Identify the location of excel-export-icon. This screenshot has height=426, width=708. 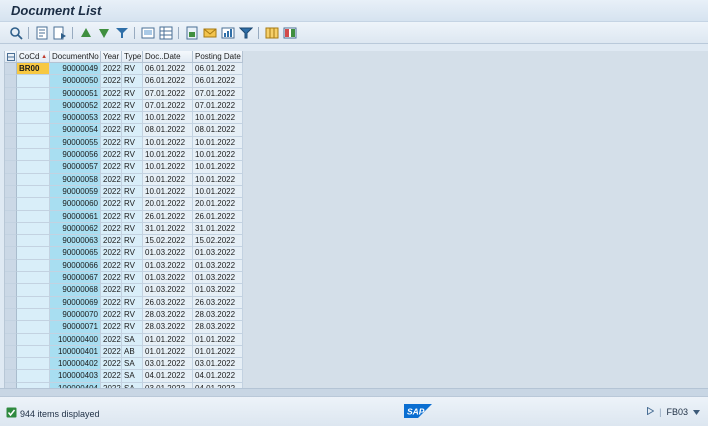
(166, 33).